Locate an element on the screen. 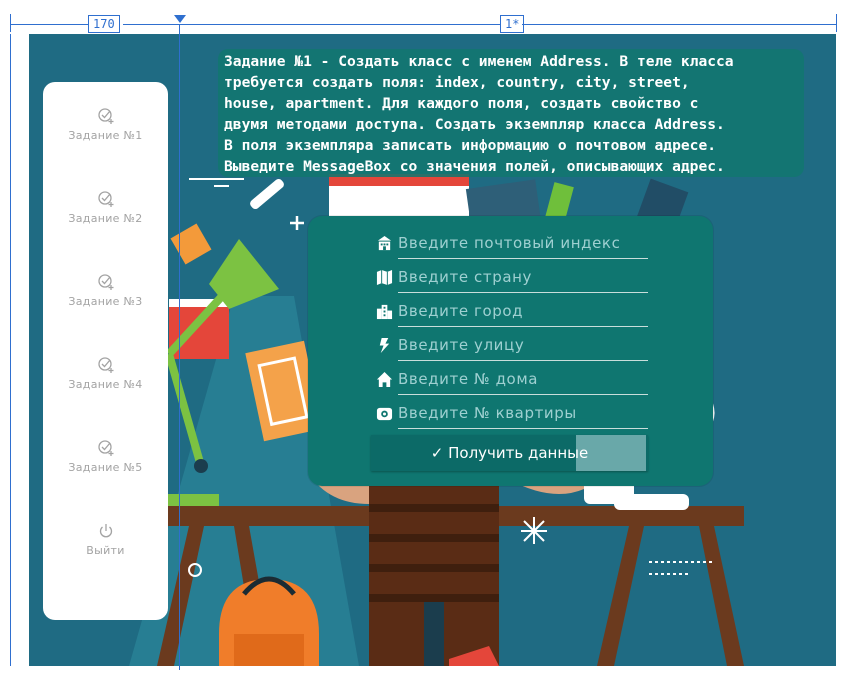 Image resolution: width=842 pixels, height=675 pixels. sidebar-item-exit: Выйти is located at coordinates (105, 551).